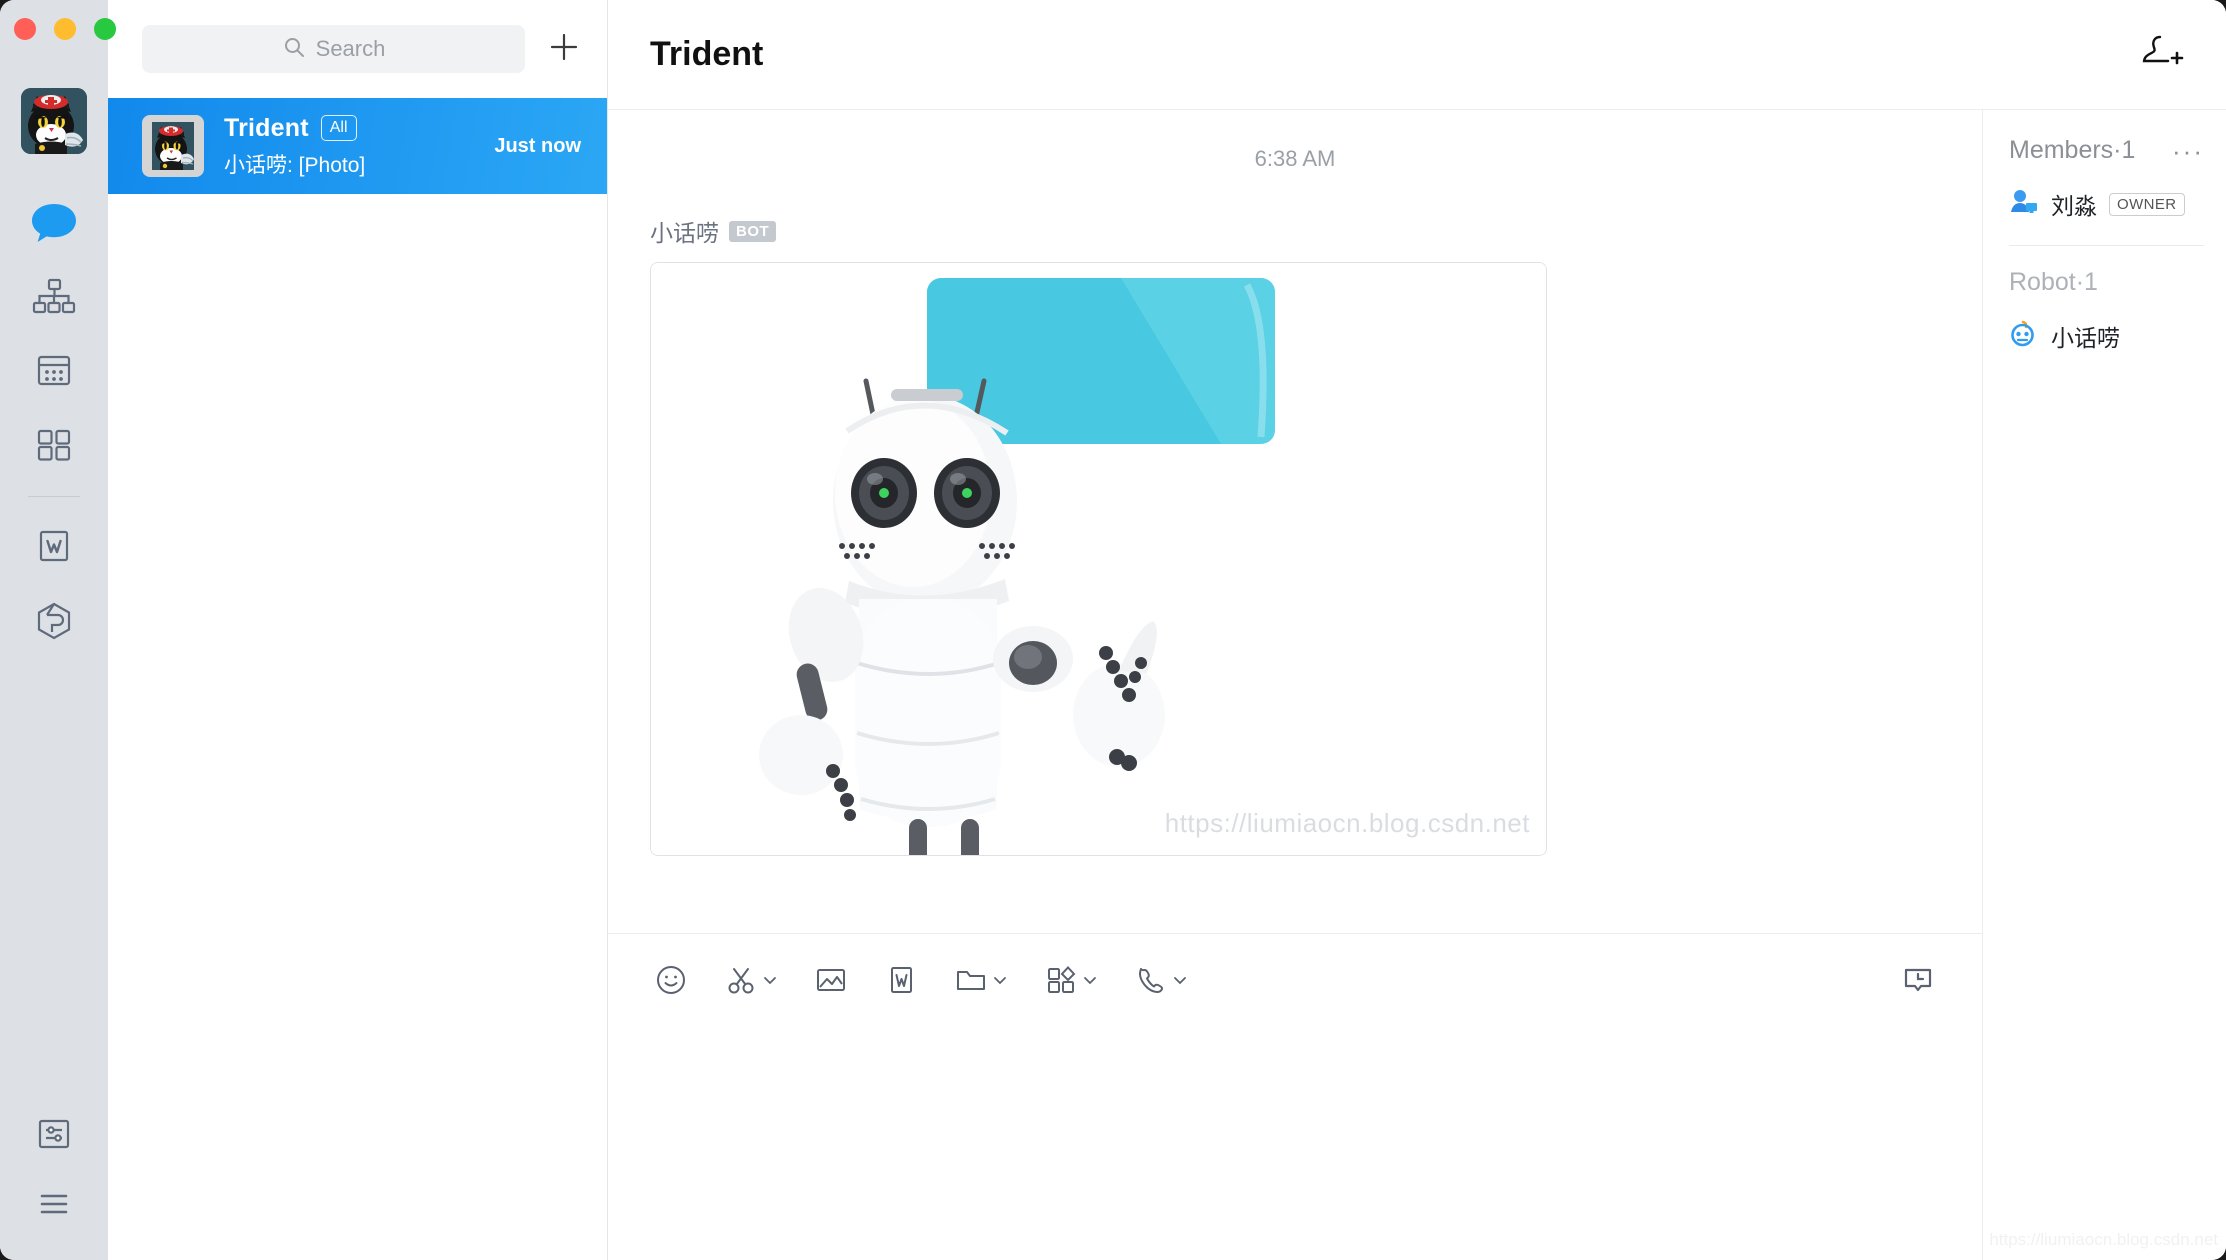 This screenshot has width=2226, height=1260. Describe the element at coordinates (2053, 282) in the screenshot. I see `members-group-label: Robot·1` at that location.